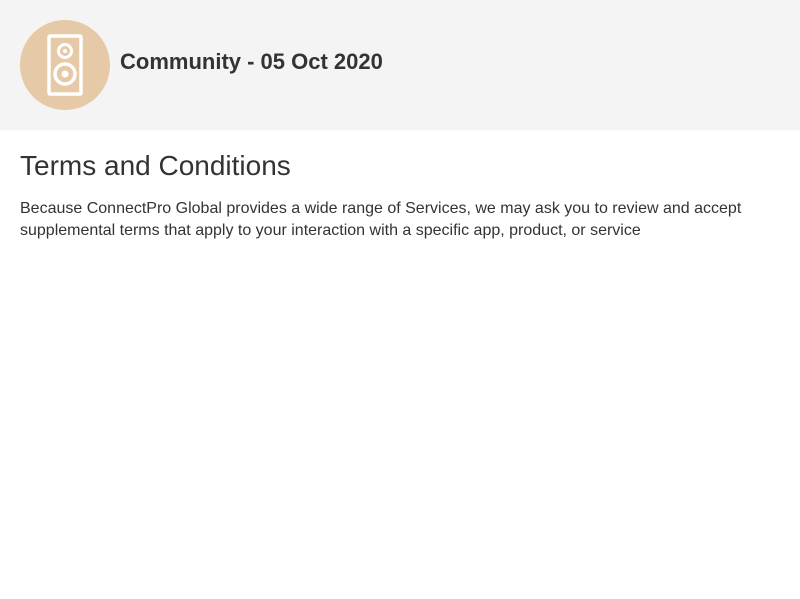 This screenshot has width=800, height=599. Describe the element at coordinates (251, 61) in the screenshot. I see `header-title: Community - 05 Oct 2020` at that location.